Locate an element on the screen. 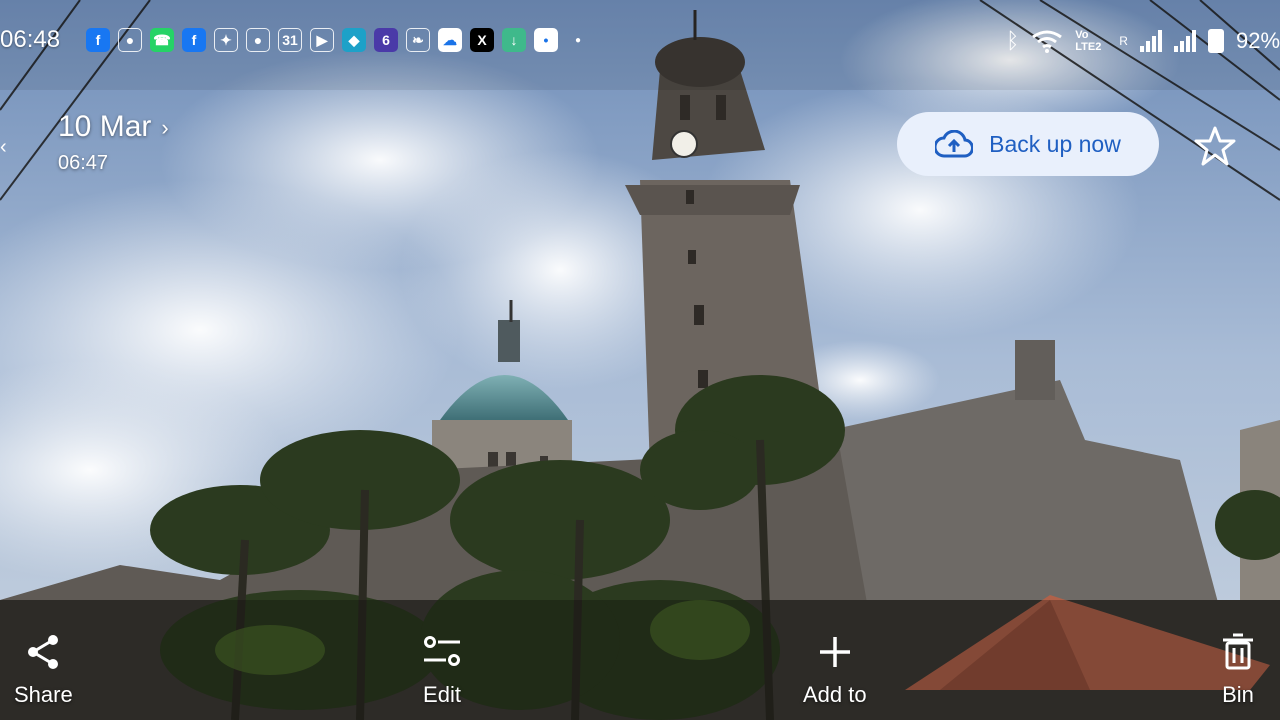  star-icon is located at coordinates (1215, 146).